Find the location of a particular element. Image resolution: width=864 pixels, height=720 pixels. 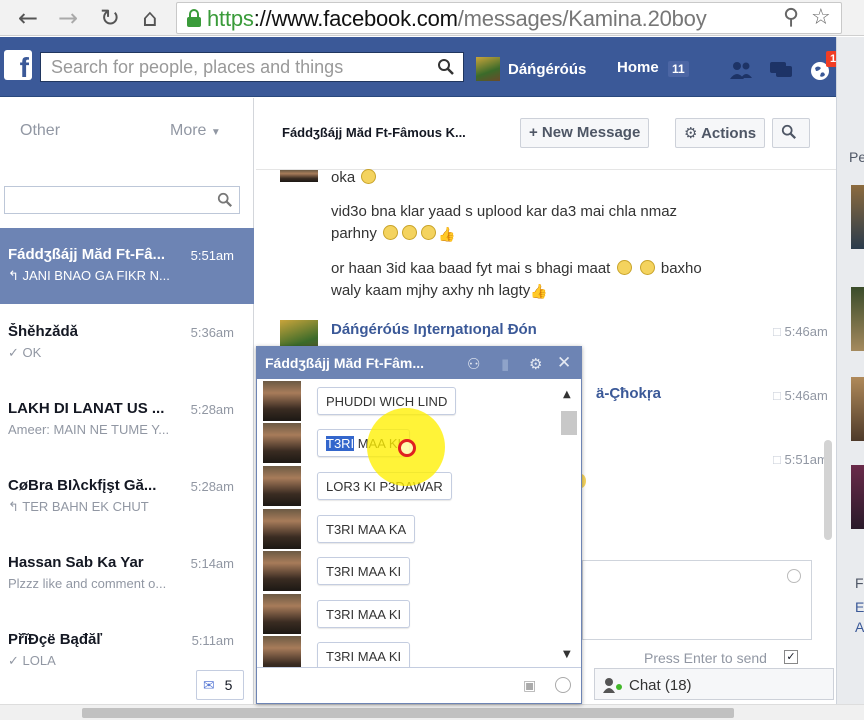

other-folder-link: Other is located at coordinates (40, 131).